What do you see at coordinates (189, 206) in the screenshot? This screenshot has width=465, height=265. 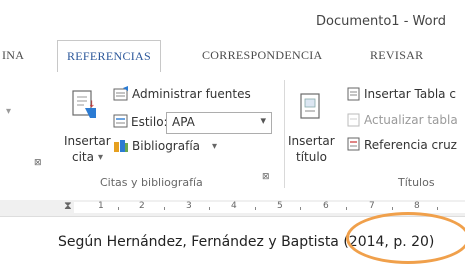 I see `ruler-number: 3` at bounding box center [189, 206].